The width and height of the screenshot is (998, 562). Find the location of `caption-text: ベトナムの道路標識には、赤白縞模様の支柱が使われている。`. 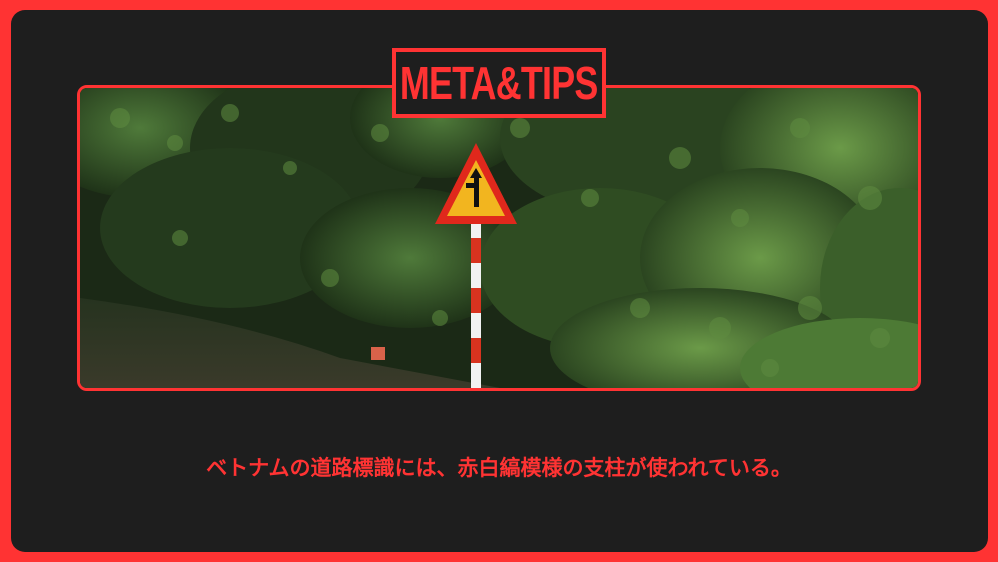

caption-text: ベトナムの道路標識には、赤白縞模様の支柱が使われている。 is located at coordinates (499, 468).